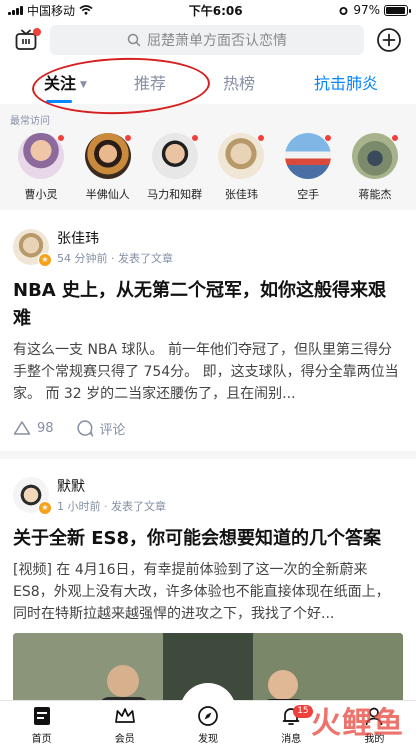 Image resolution: width=416 pixels, height=748 pixels. I want to click on battery-fill, so click(395, 10).